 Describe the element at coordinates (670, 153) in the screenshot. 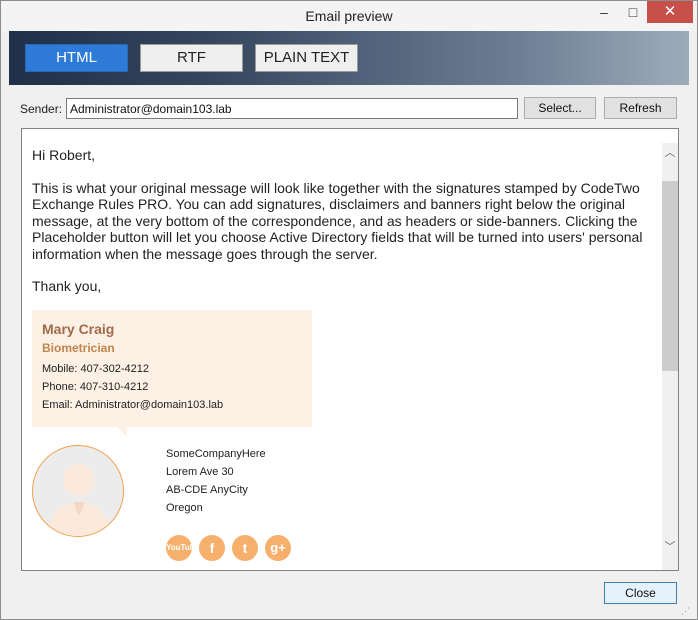

I see `scroll-up-icon: ︿` at that location.